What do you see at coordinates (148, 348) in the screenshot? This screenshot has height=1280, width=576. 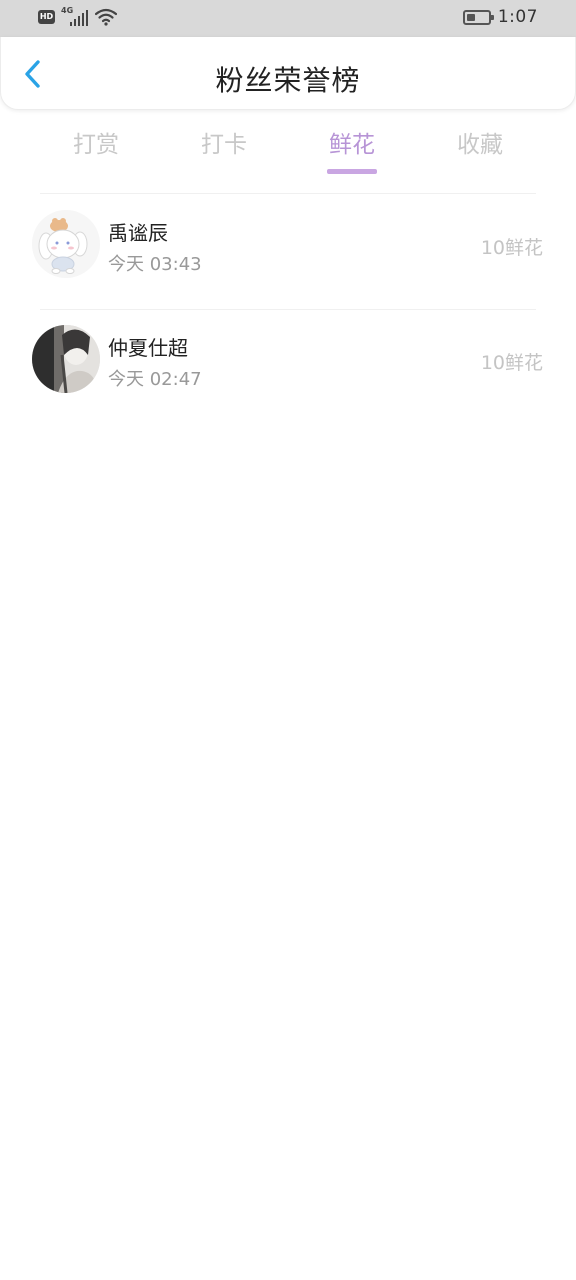 I see `user-name: 仲夏仕超` at bounding box center [148, 348].